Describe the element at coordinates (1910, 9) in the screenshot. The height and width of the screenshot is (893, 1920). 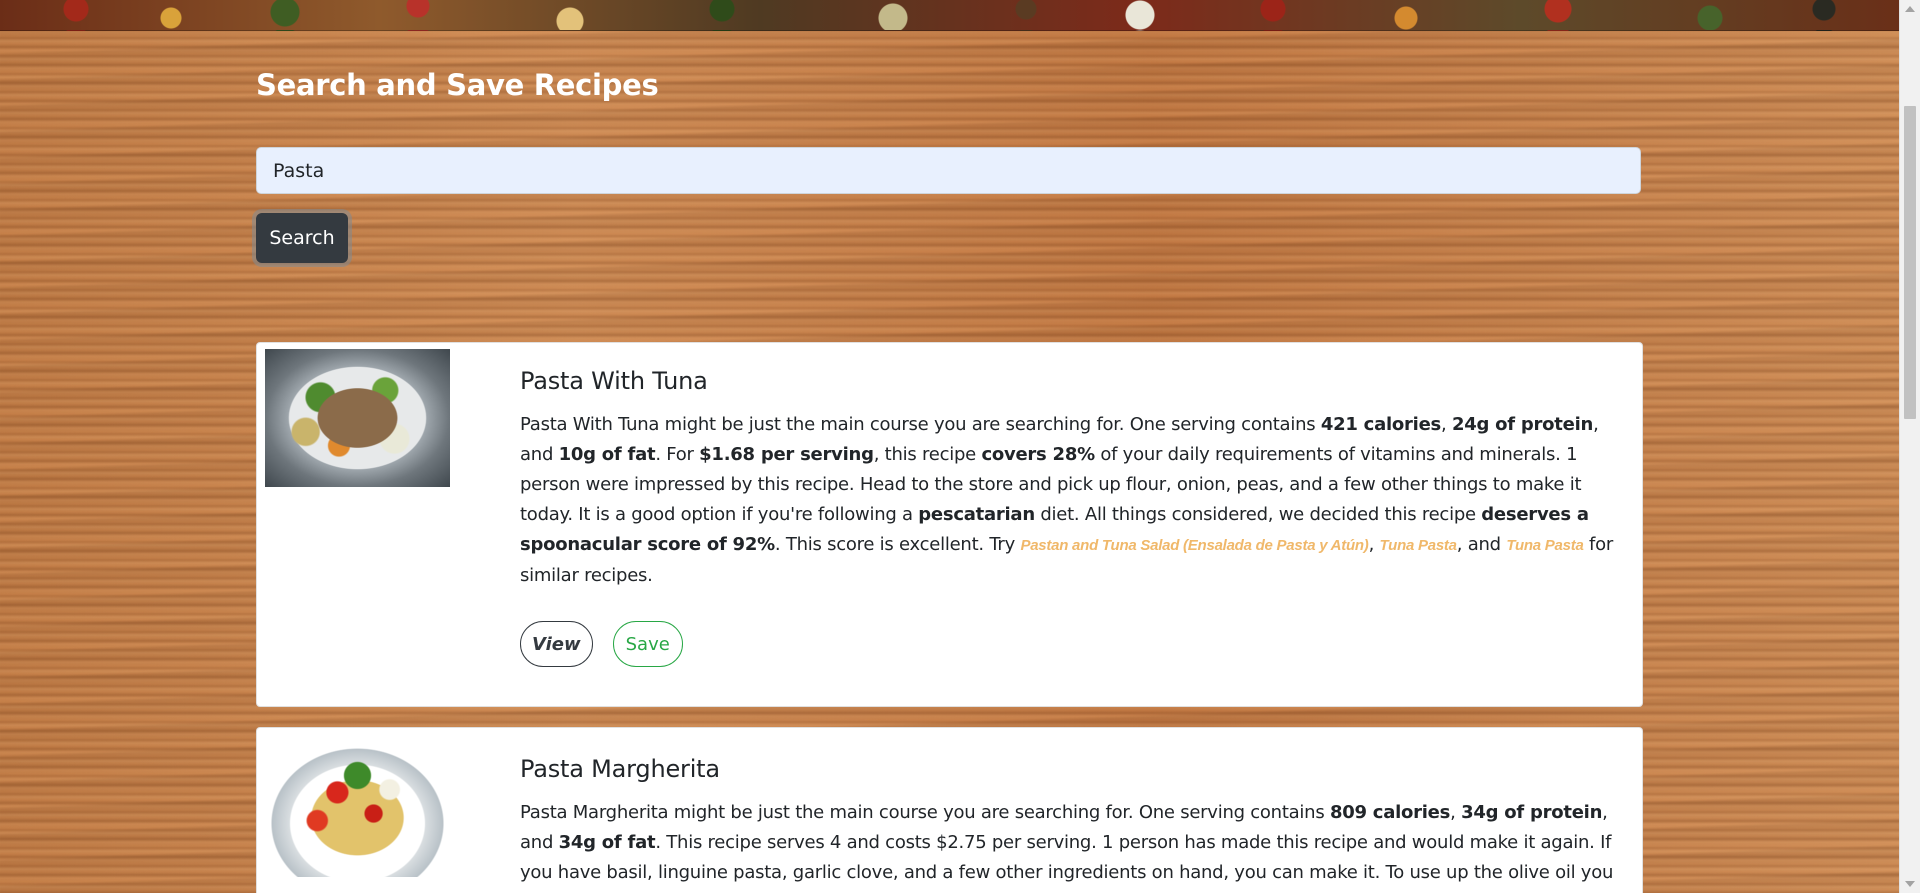
I see `scroll-up-arrow-icon` at that location.